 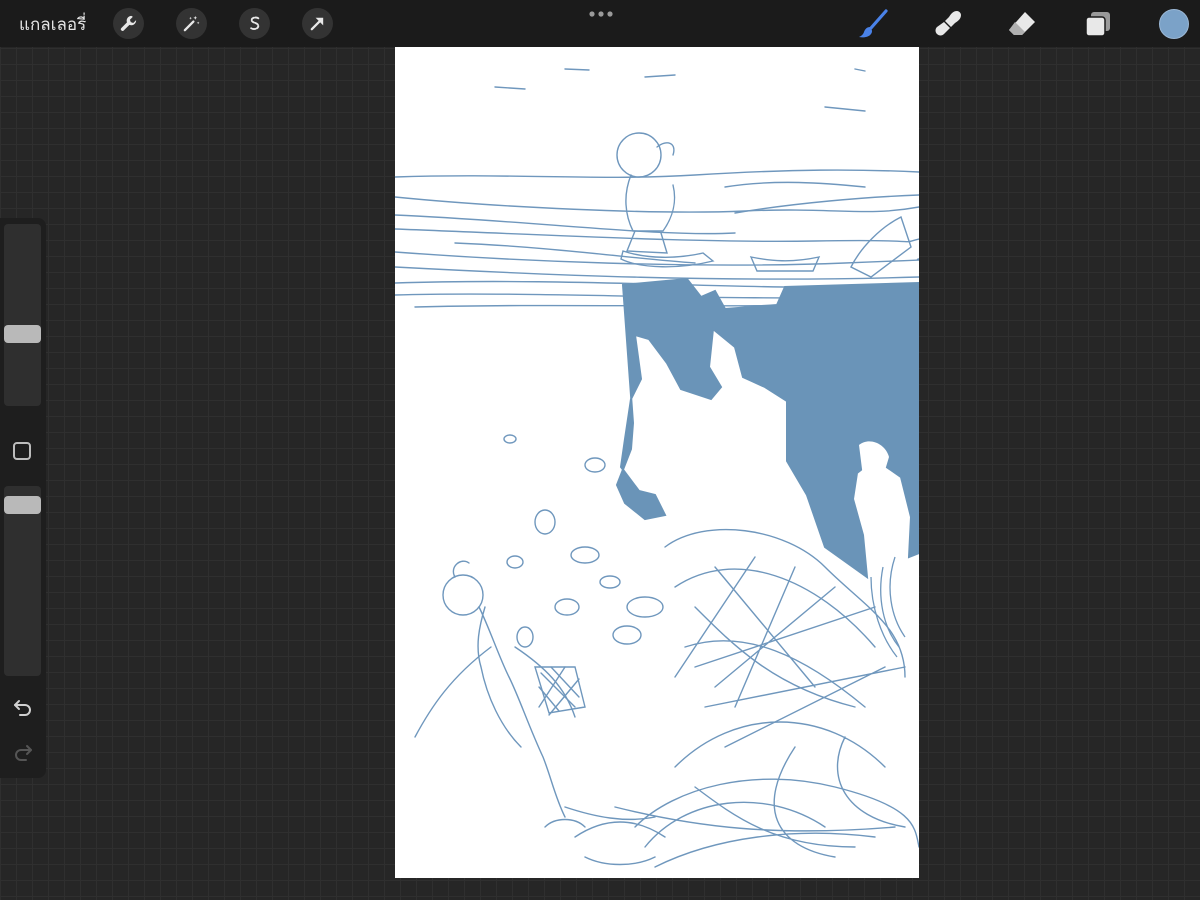 What do you see at coordinates (22, 334) in the screenshot?
I see `brush-size-handle` at bounding box center [22, 334].